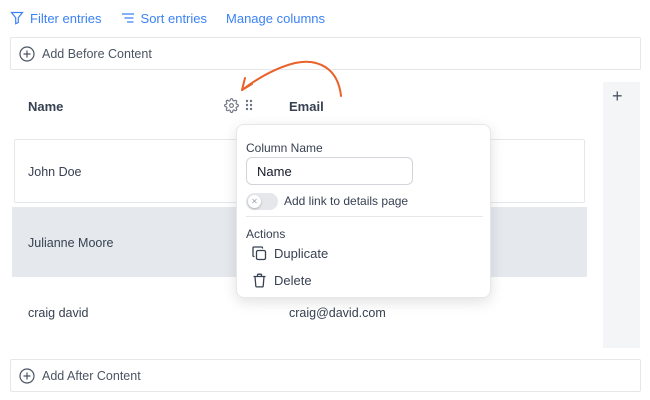 This screenshot has width=650, height=400. Describe the element at coordinates (174, 18) in the screenshot. I see `sort-entries-label: Sort entries` at that location.